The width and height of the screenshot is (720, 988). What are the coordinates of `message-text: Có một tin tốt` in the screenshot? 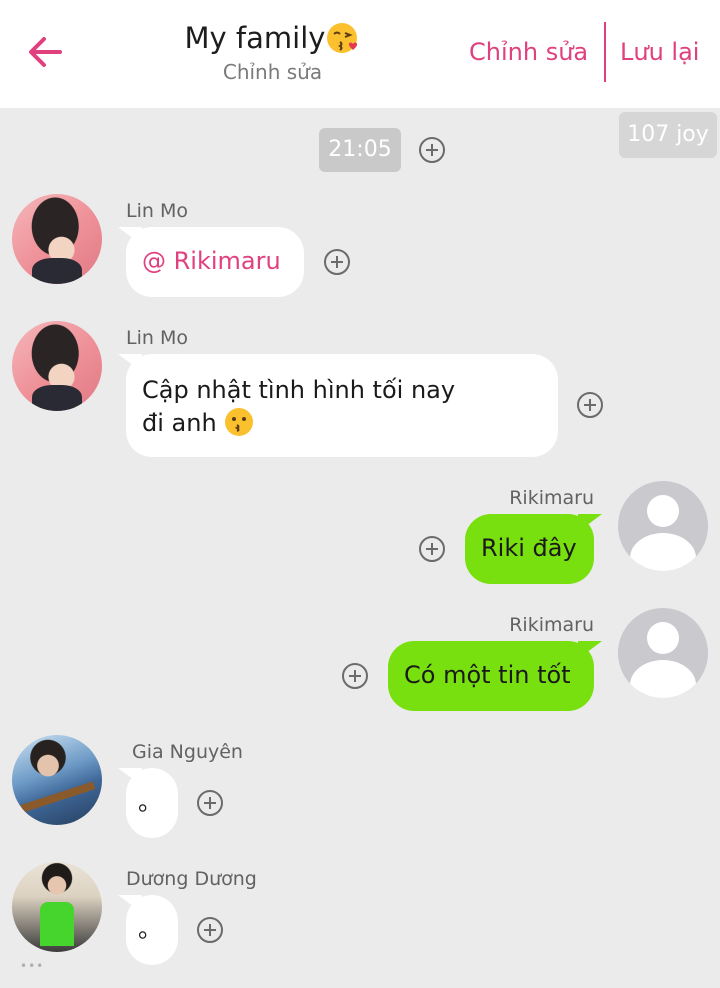 It's located at (487, 675).